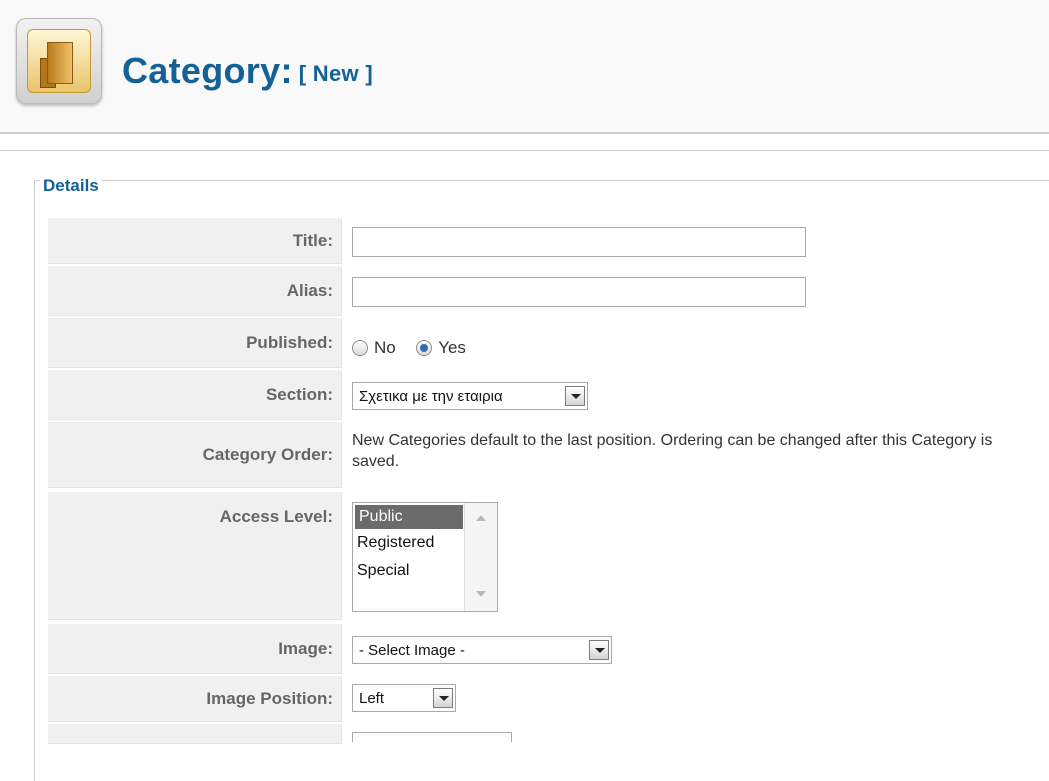 The width and height of the screenshot is (1049, 781). I want to click on image-position-select: Left, so click(404, 698).